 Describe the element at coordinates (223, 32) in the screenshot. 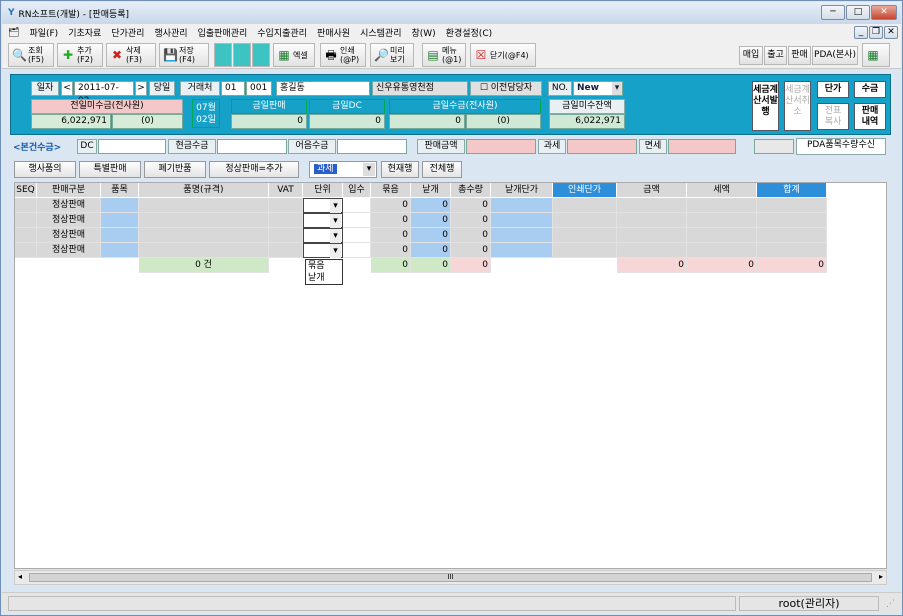

I see `menu-inout: 입출판매관리` at that location.